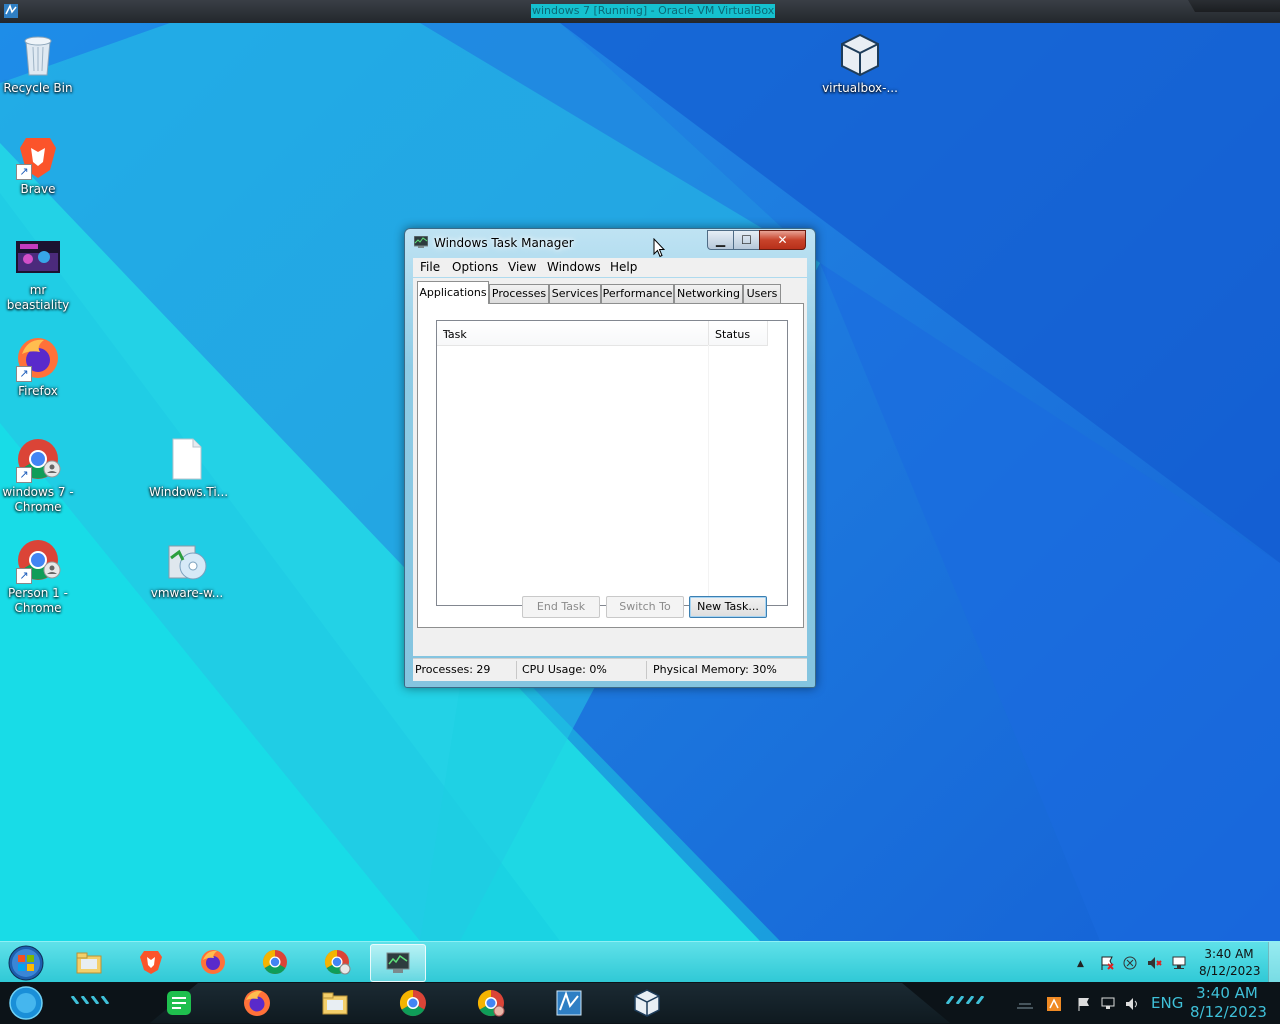 The width and height of the screenshot is (1280, 1024). Describe the element at coordinates (762, 293) in the screenshot. I see `tab-users: Users` at that location.